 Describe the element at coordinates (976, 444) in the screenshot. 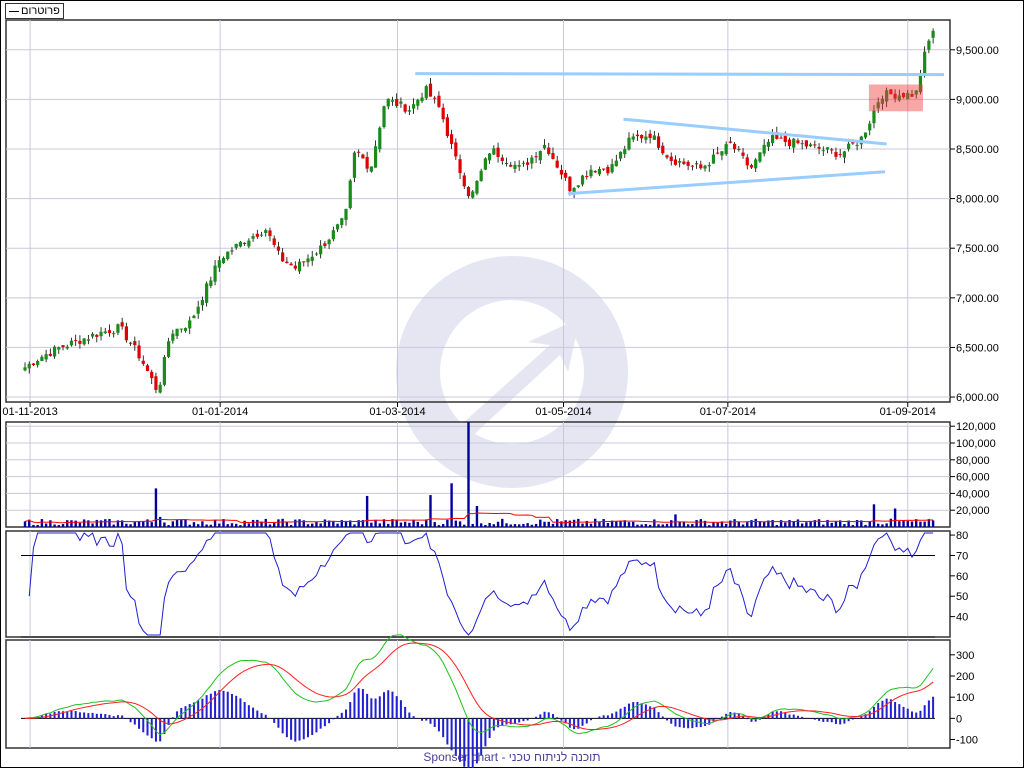

I see `y-tick-label: 100,000` at that location.